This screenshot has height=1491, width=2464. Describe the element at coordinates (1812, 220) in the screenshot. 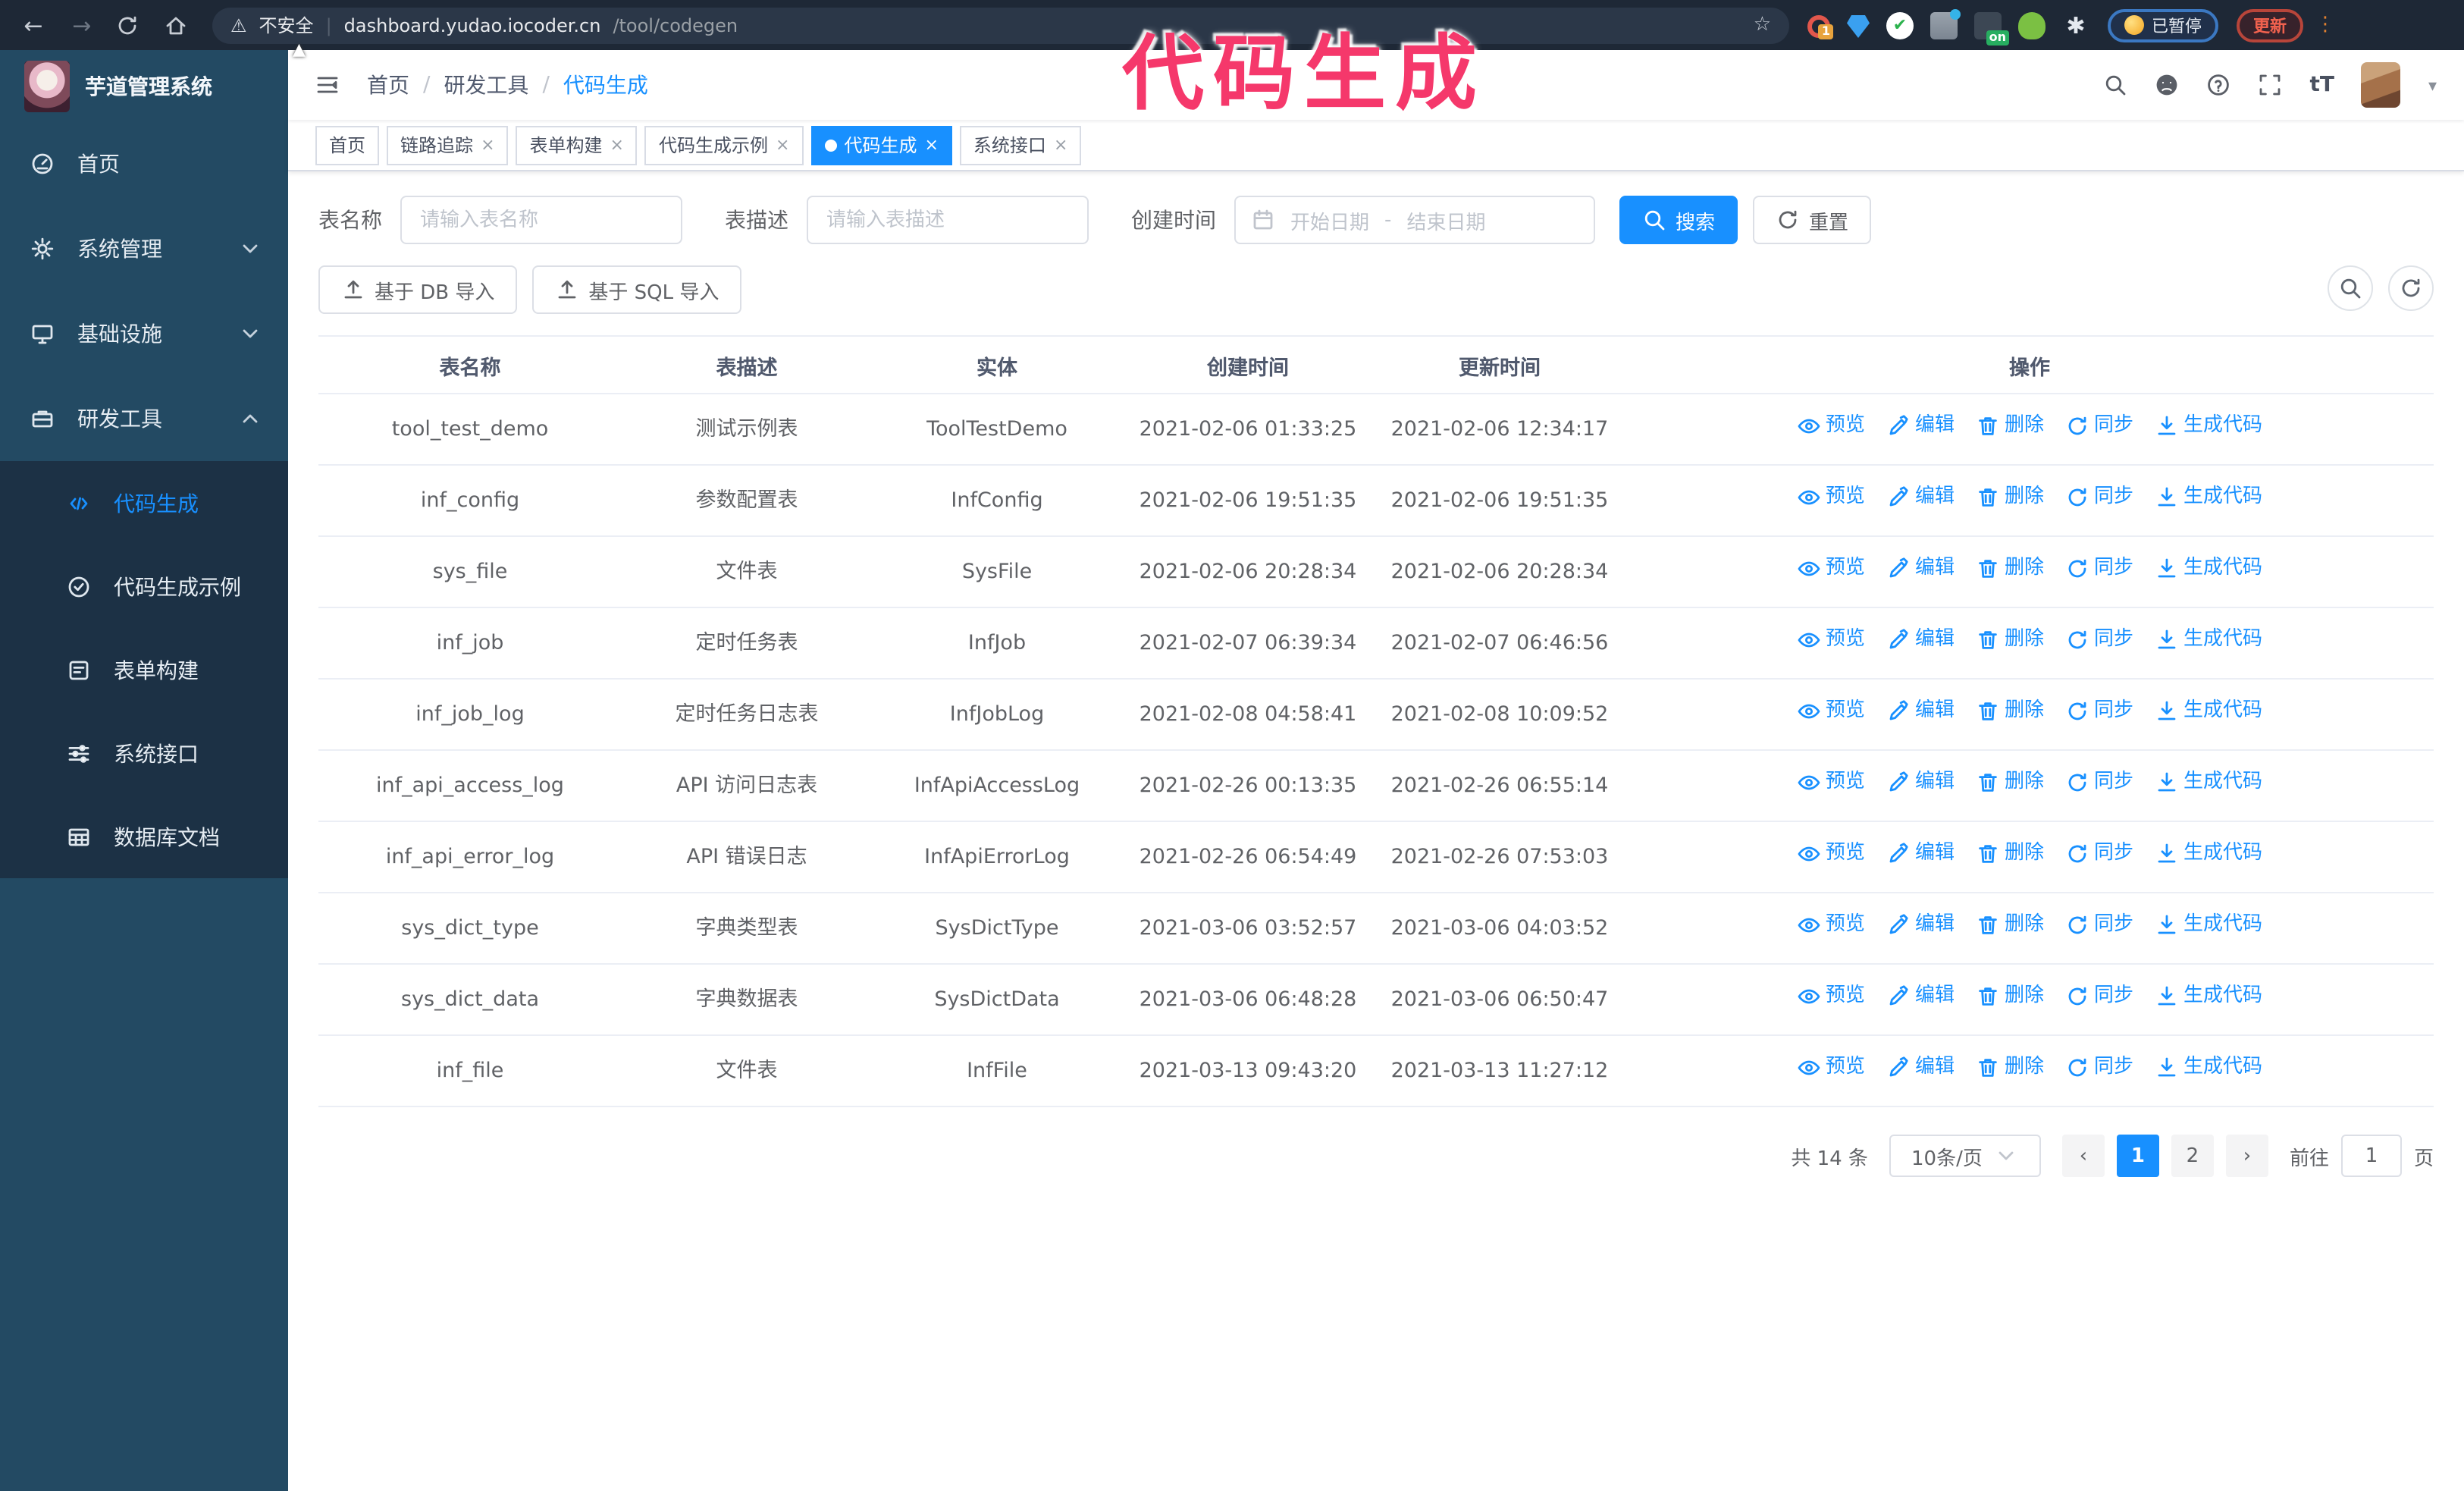

I see `reset-button: 重置` at that location.